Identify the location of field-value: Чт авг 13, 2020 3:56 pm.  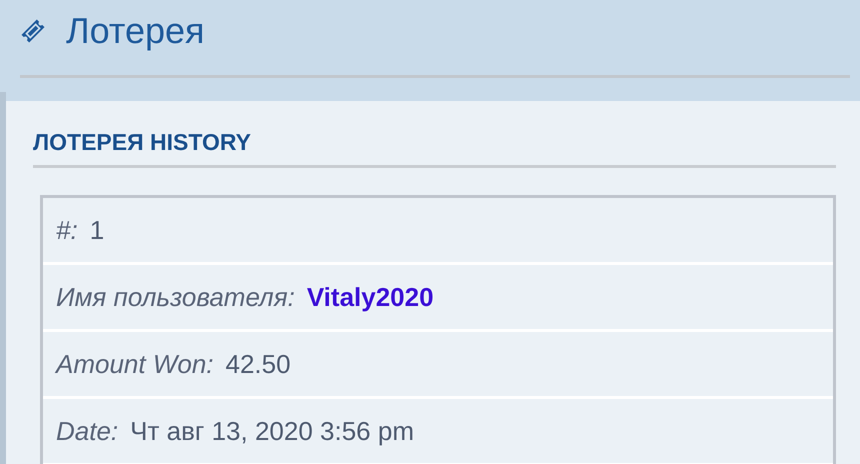
(272, 431).